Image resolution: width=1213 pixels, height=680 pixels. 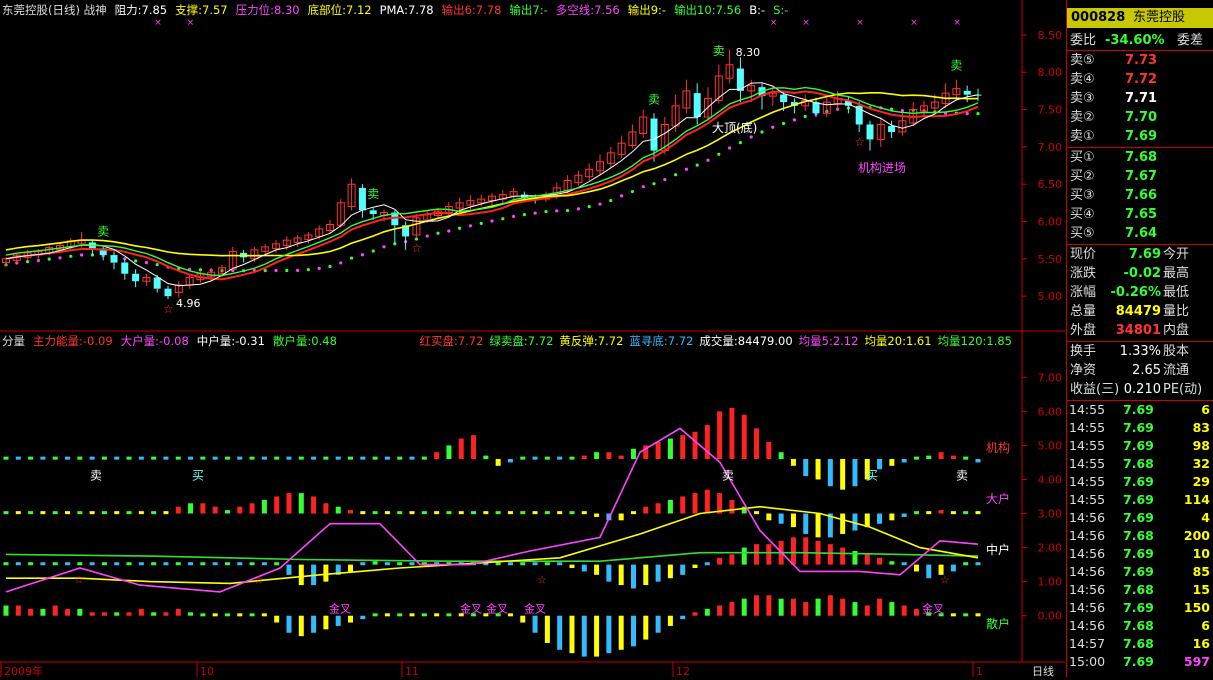 I want to click on cross-star-marker: ☆, so click(x=542, y=579).